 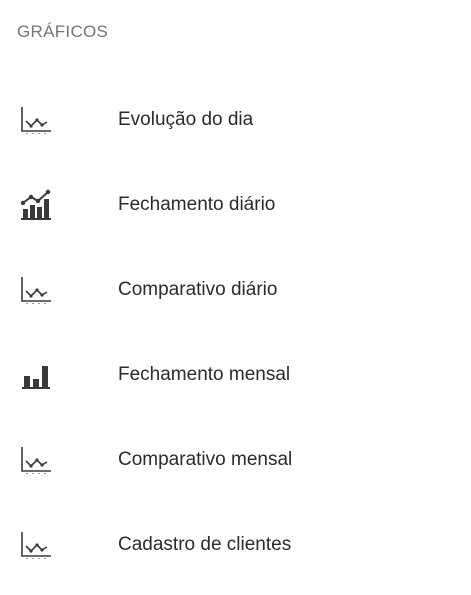 I want to click on menu-item-evolucao-do-dia: Evolução do dia, so click(x=235, y=119).